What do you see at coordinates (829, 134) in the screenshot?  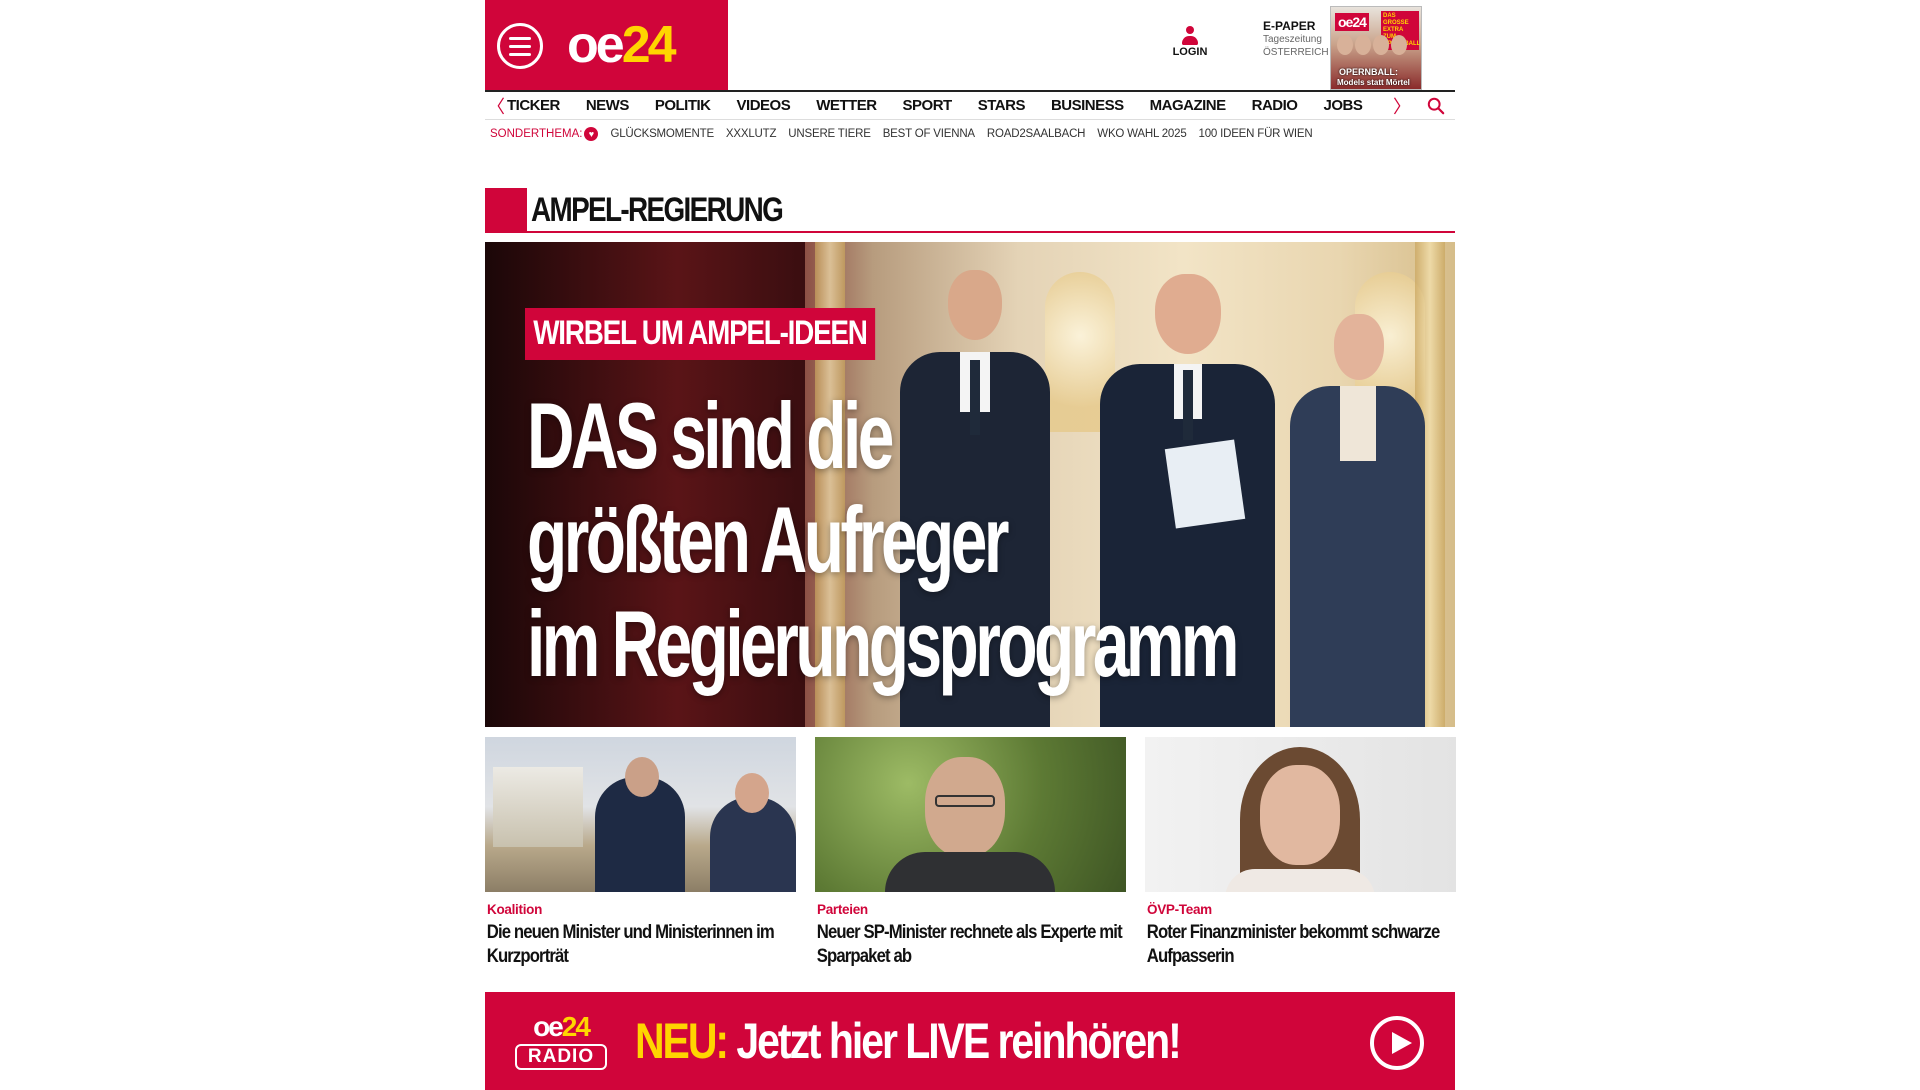 I see `topic-unsere-tiere: UNSERE TIERE` at bounding box center [829, 134].